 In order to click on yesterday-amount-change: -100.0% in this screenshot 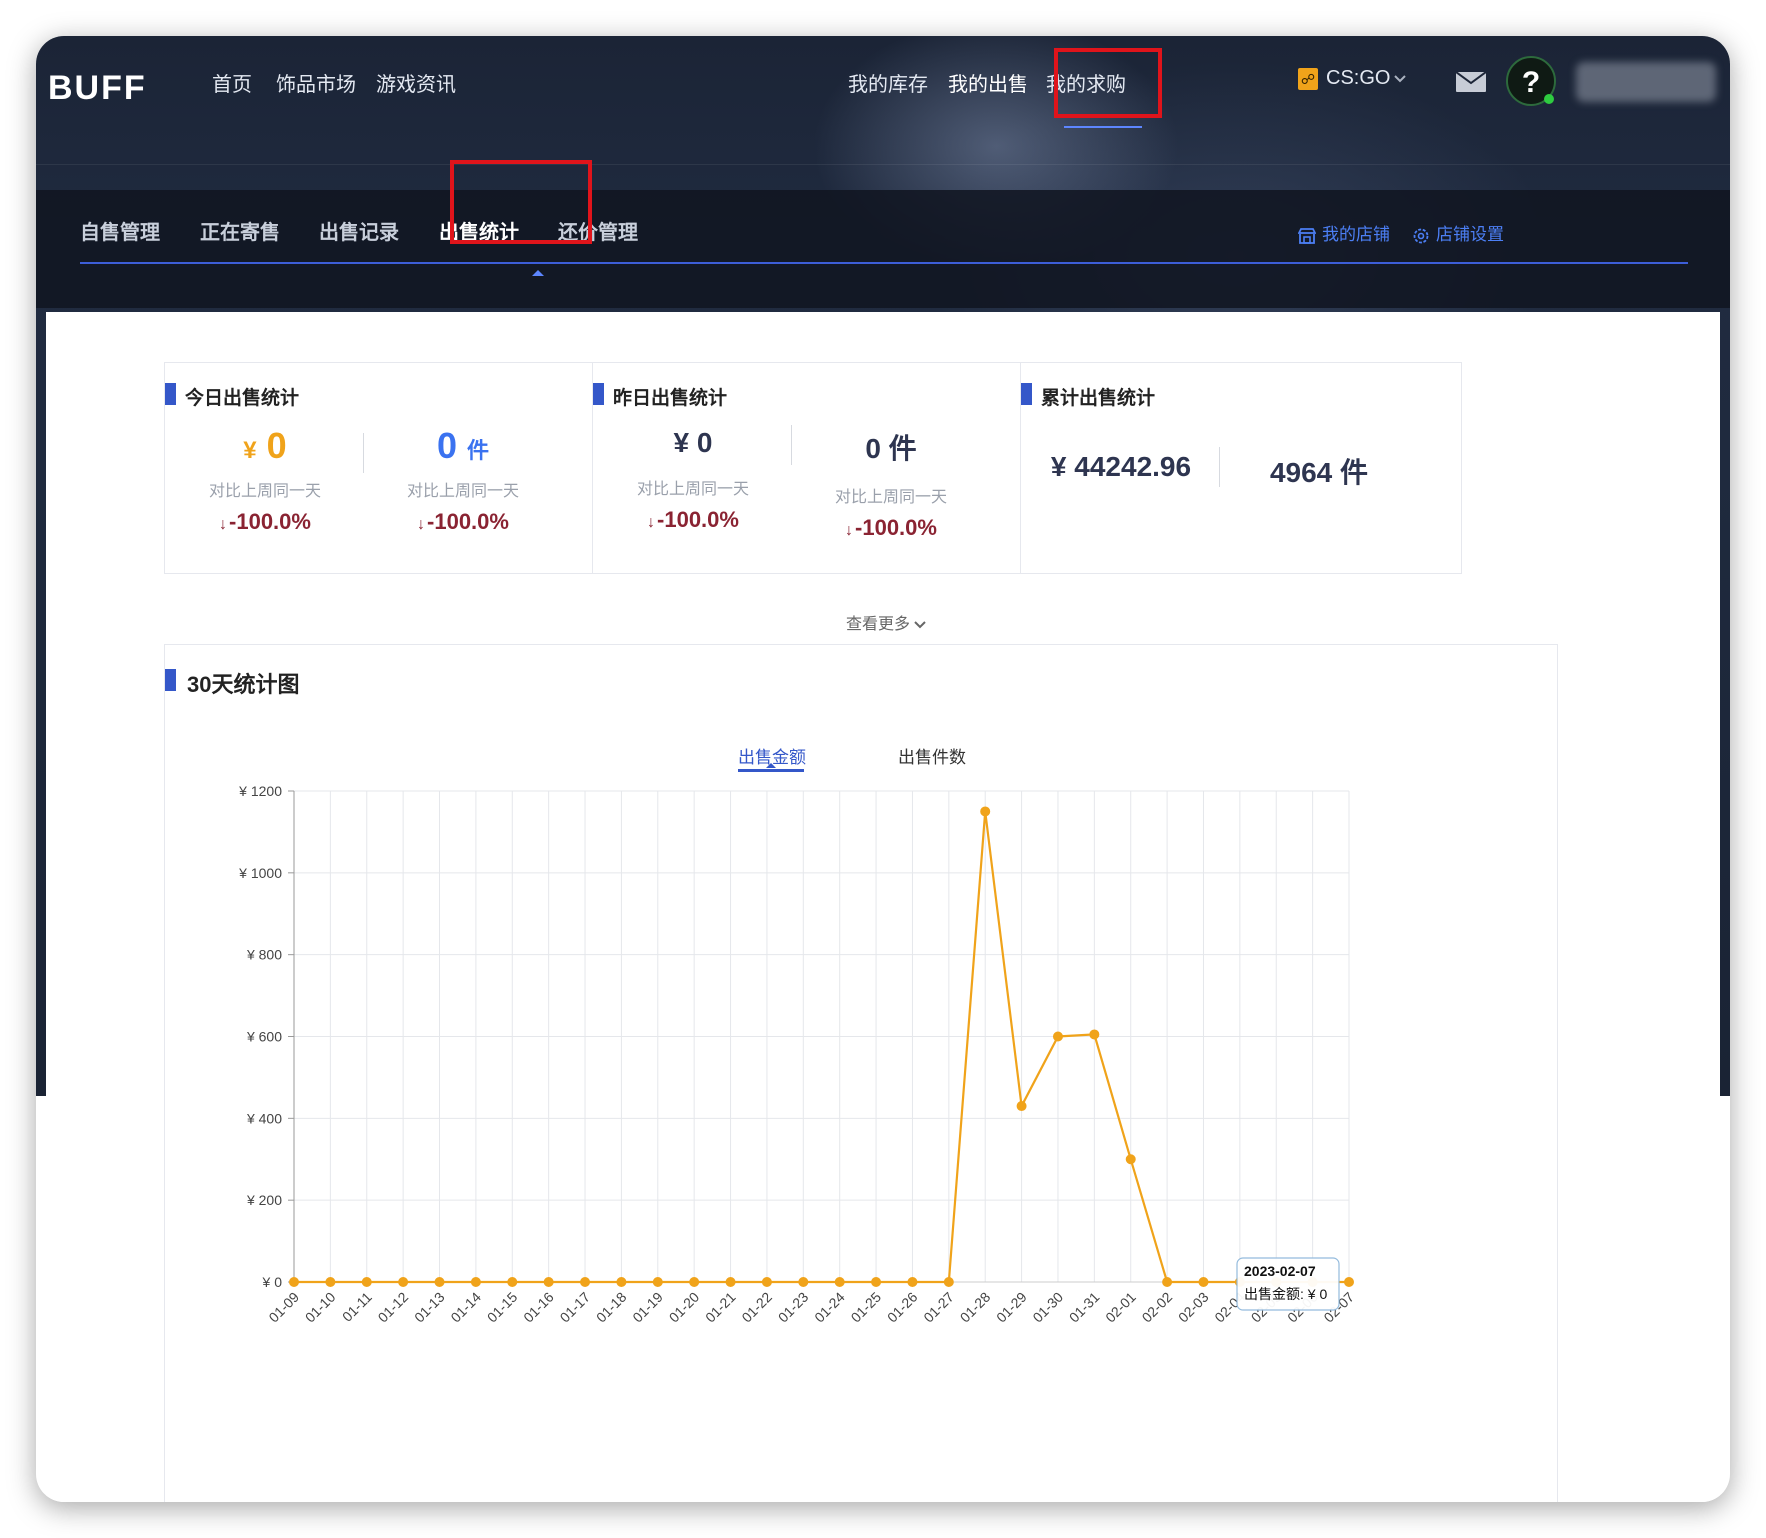, I will do `click(698, 519)`.